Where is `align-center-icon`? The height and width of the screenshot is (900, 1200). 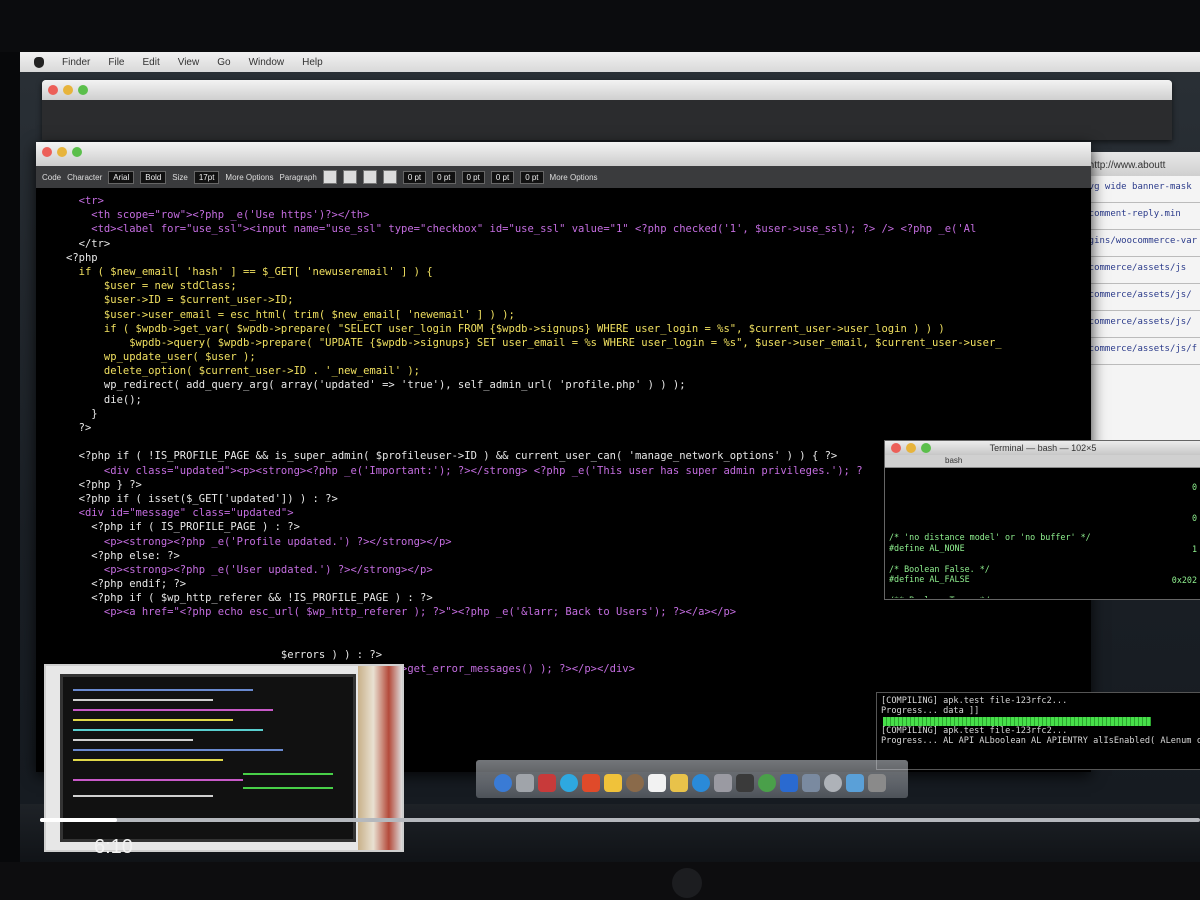
align-center-icon is located at coordinates (349, 177).